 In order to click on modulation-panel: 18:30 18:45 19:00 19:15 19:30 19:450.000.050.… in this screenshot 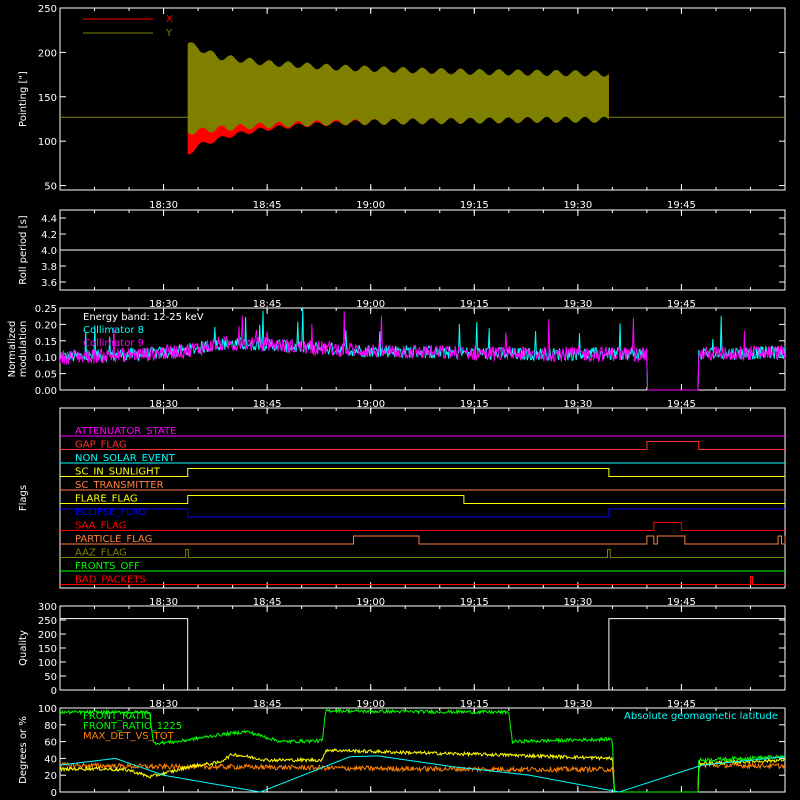, I will do `click(396, 357)`.